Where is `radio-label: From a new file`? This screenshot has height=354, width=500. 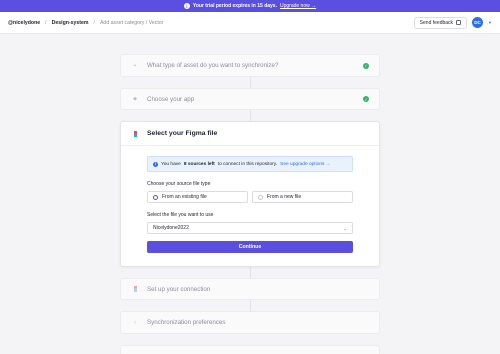
radio-label: From a new file is located at coordinates (284, 197).